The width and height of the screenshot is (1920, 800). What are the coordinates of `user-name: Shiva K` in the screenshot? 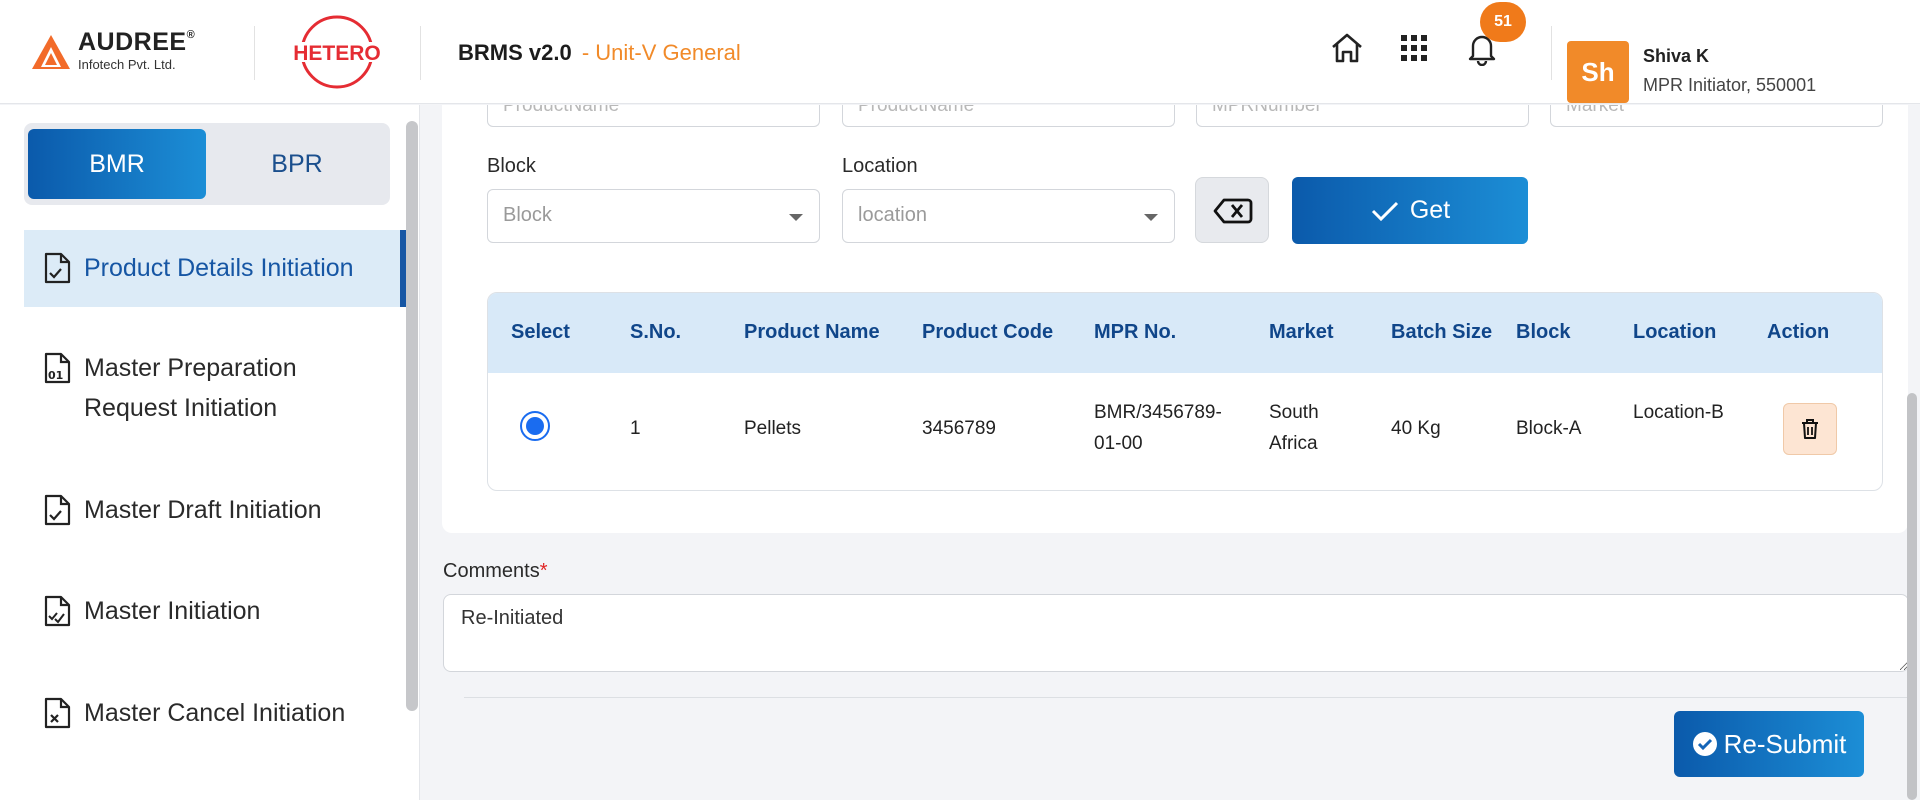 It's located at (1676, 56).